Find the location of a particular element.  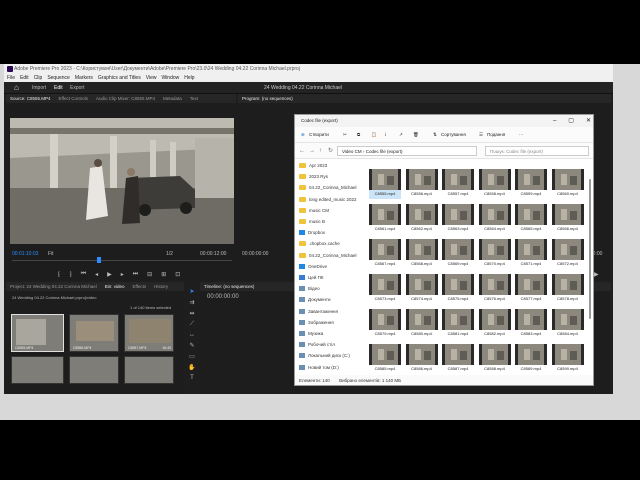

project-clip-thumb is located at coordinates (37, 370).